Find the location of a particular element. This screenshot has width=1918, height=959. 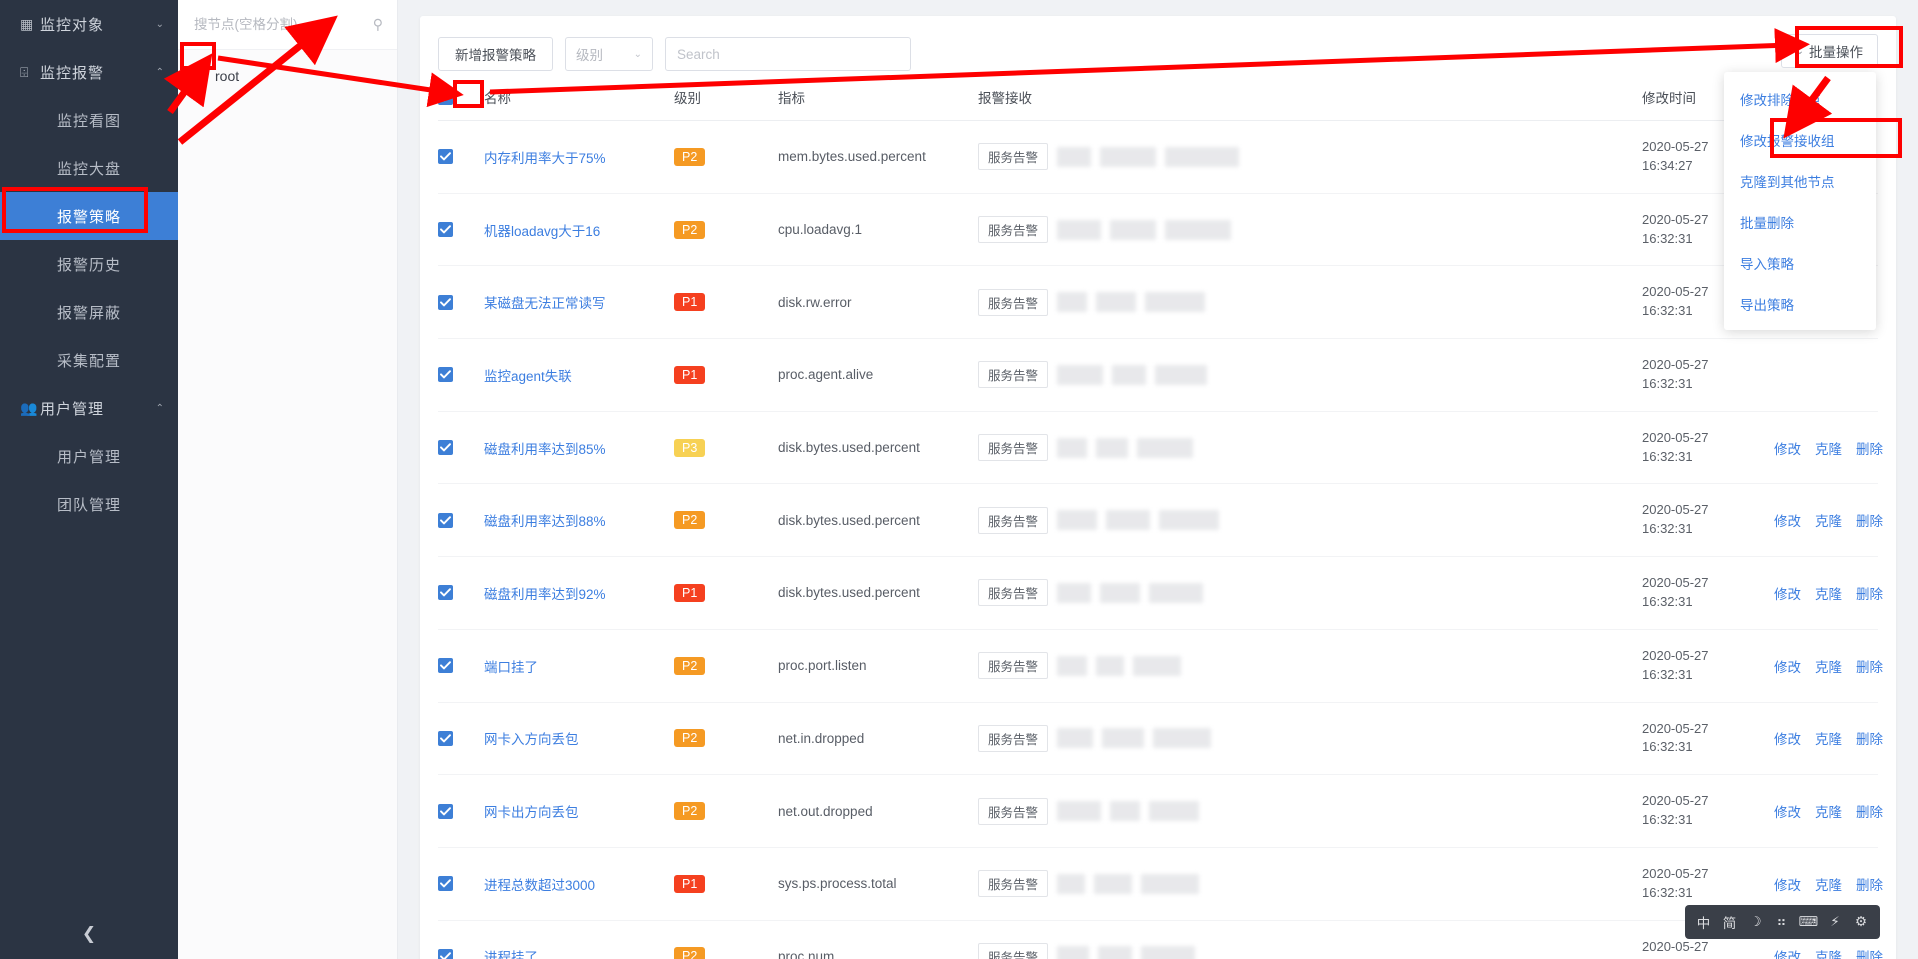

policy-name-link: 磁盘利用率达到85% is located at coordinates (545, 449).